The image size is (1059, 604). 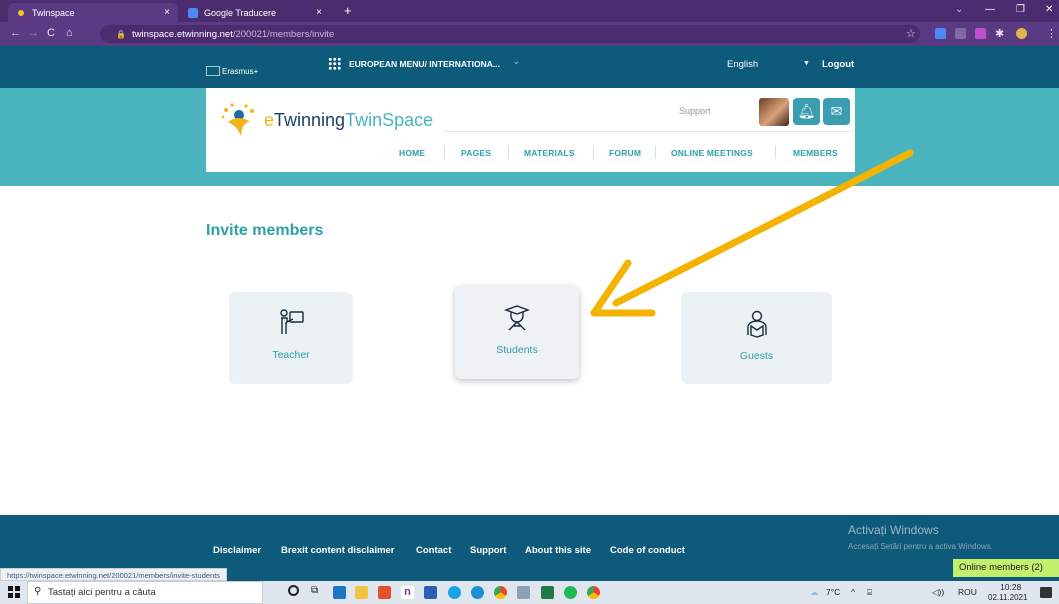 I want to click on clock-time: 10:28, so click(x=1010, y=587).